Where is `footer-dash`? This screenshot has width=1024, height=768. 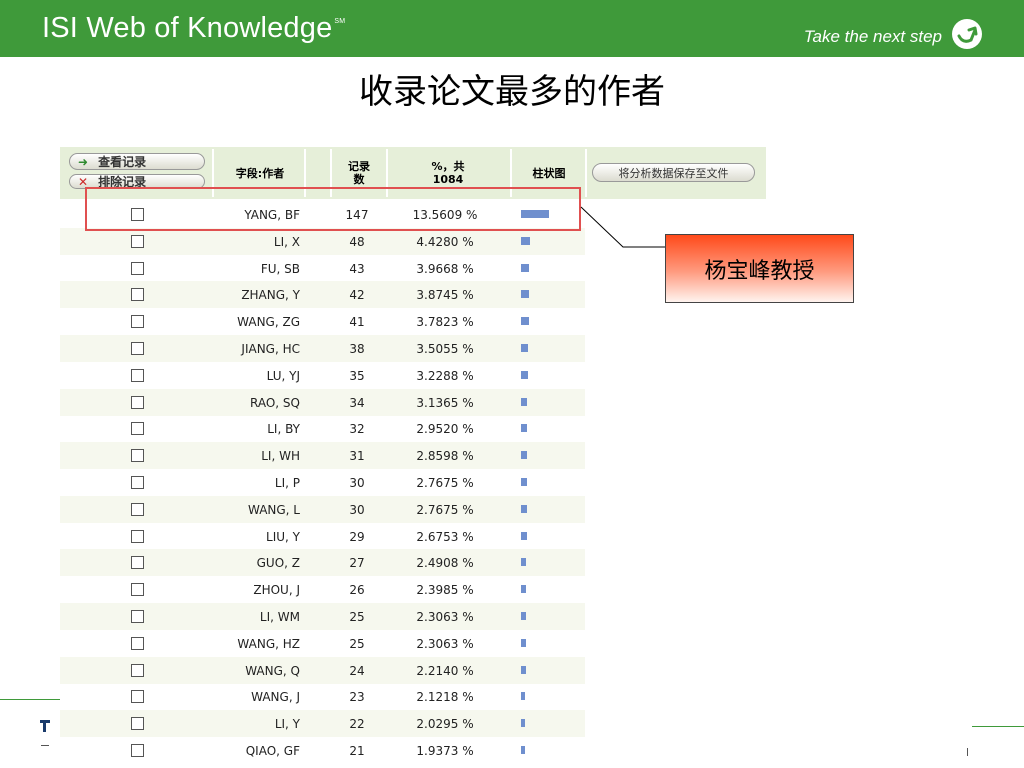
footer-dash is located at coordinates (45, 745).